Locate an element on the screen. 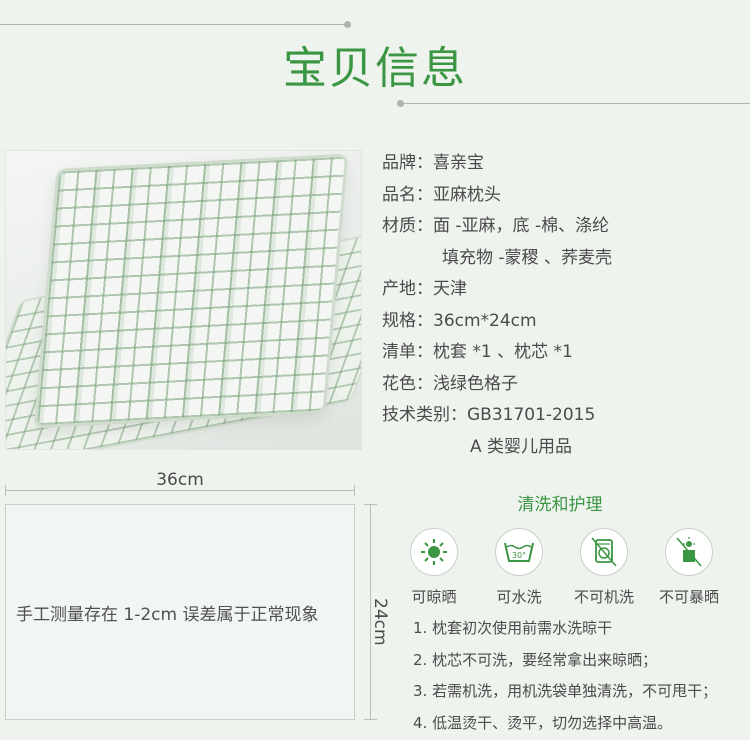 This screenshot has height=740, width=750. info-material: 材质：面 -亚麻，底 -棉、涤纶 is located at coordinates (496, 226).